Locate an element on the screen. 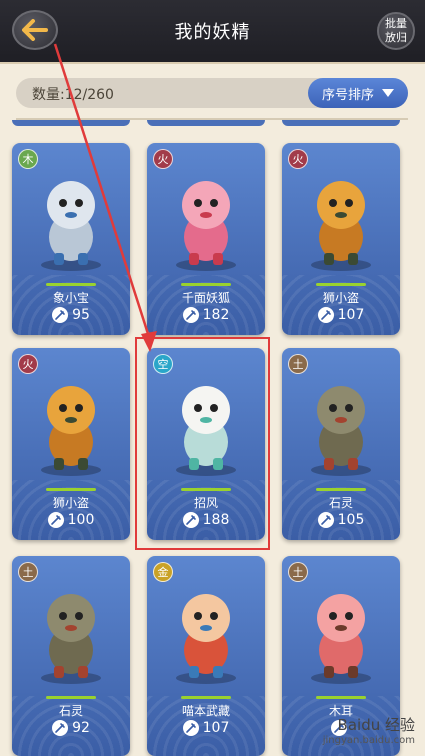 The height and width of the screenshot is (756, 425). spirit-card: 金 喵本武藏 107 is located at coordinates (206, 656).